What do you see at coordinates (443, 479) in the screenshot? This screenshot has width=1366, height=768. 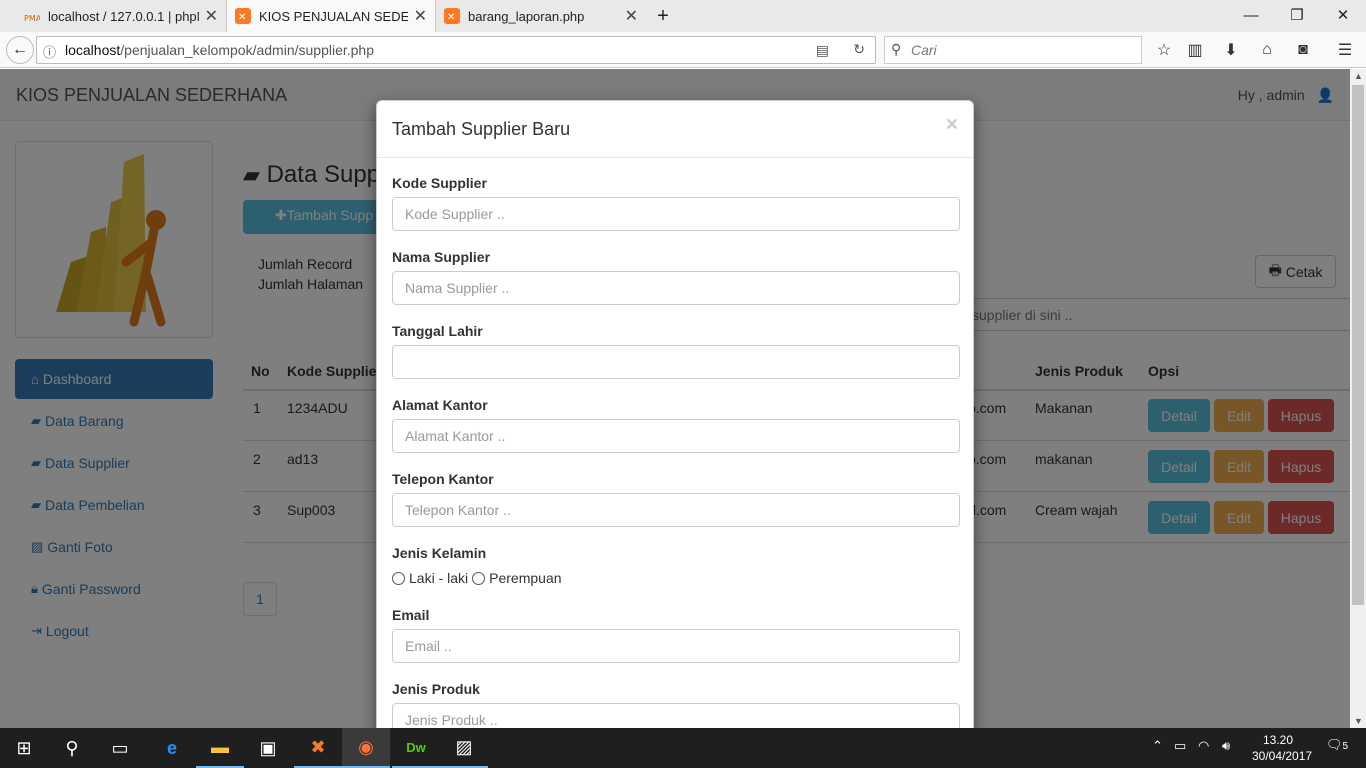 I see `telepon-kantor-label: Telepon Kantor` at bounding box center [443, 479].